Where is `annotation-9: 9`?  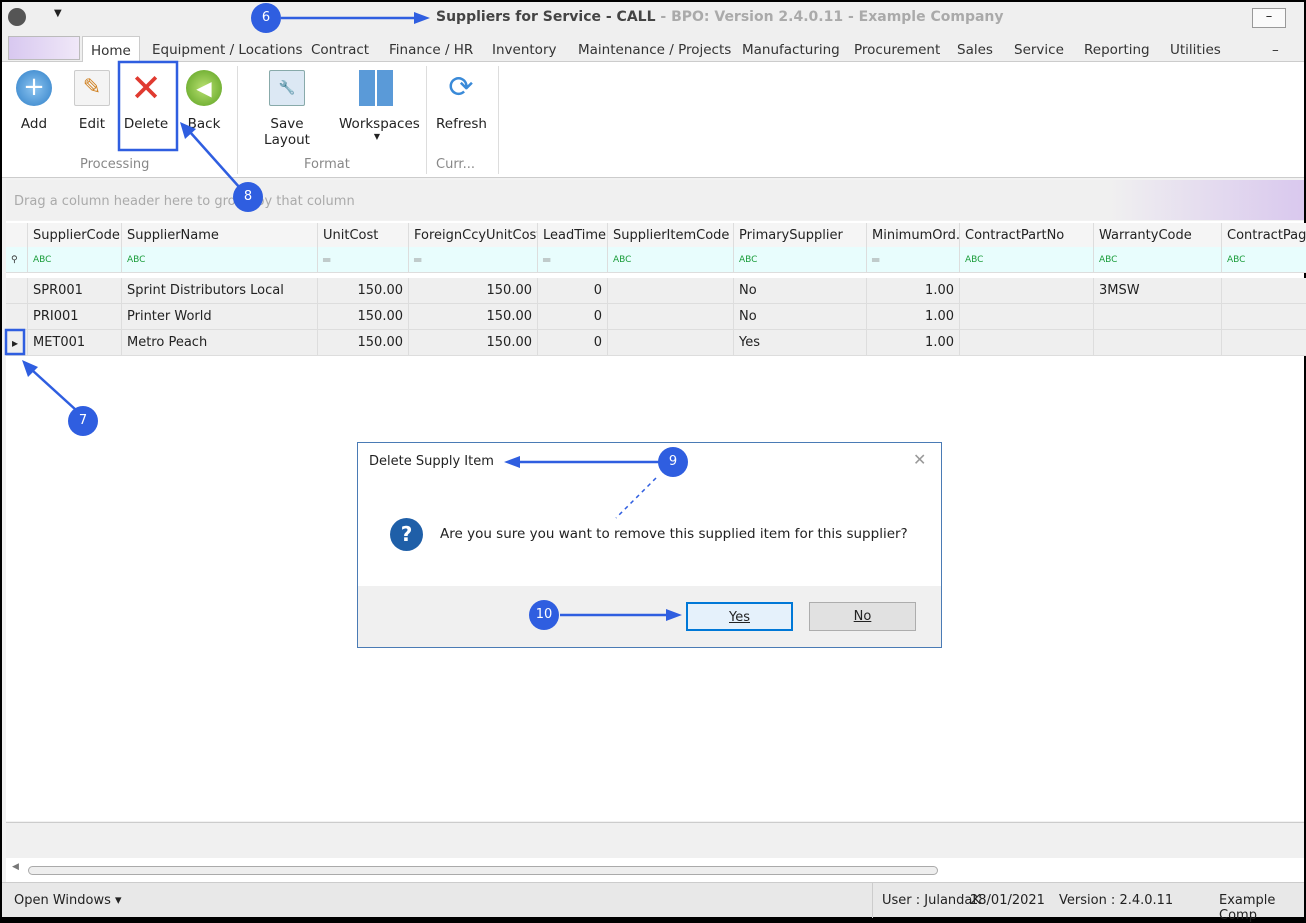
annotation-9: 9 is located at coordinates (673, 462).